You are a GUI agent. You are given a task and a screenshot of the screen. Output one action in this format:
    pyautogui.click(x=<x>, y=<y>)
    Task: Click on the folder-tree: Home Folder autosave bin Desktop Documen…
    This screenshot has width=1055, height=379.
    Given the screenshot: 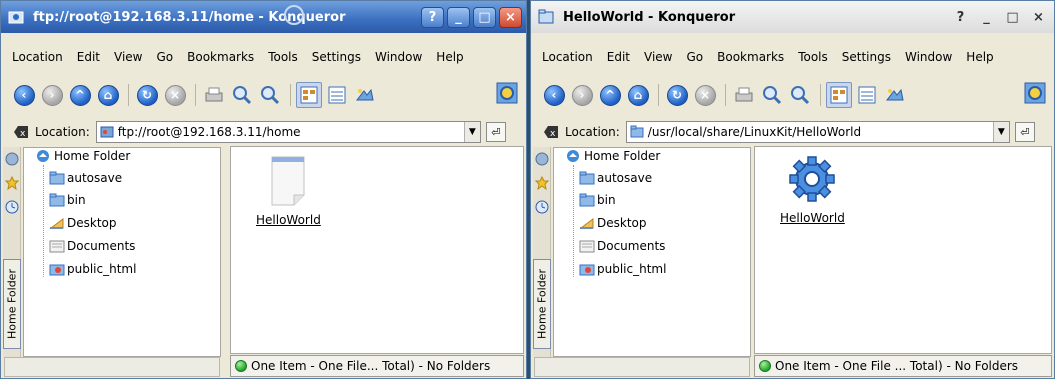 What is the action you would take?
    pyautogui.click(x=652, y=252)
    